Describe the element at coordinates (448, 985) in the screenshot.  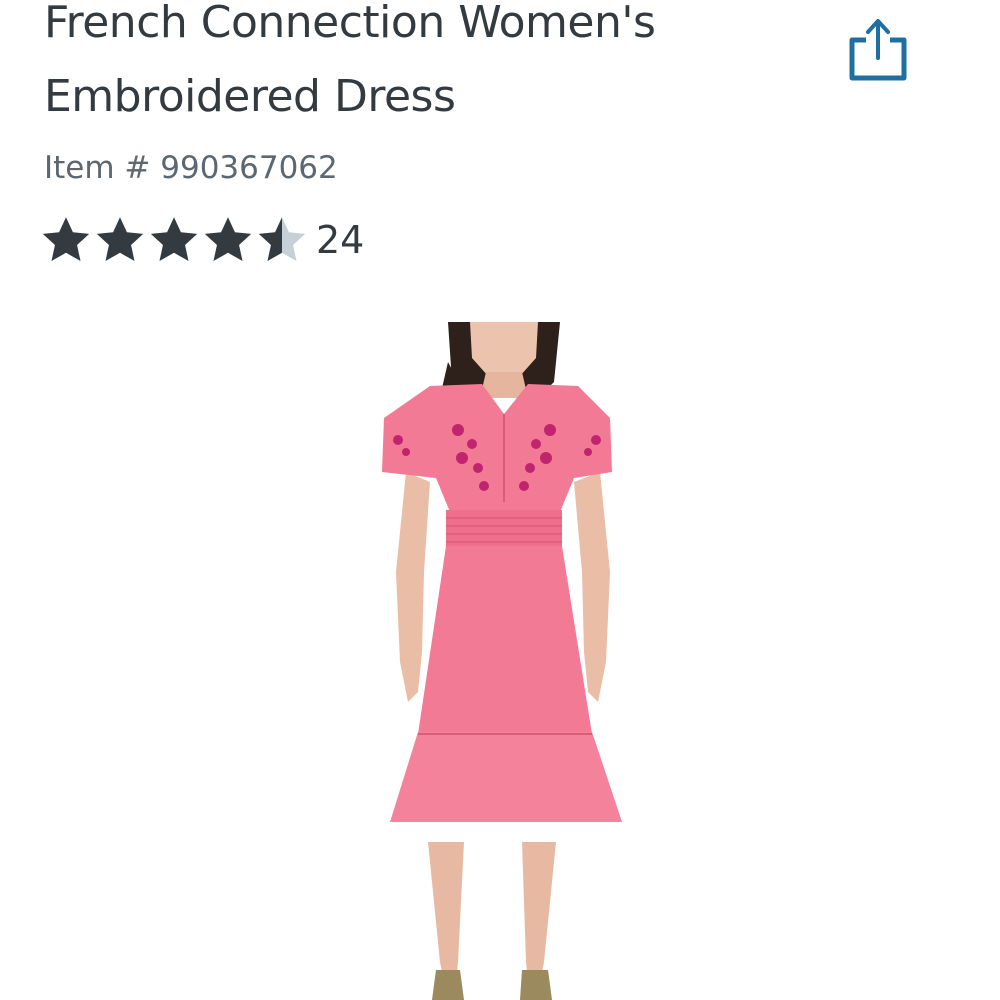
I see `left-shoe` at that location.